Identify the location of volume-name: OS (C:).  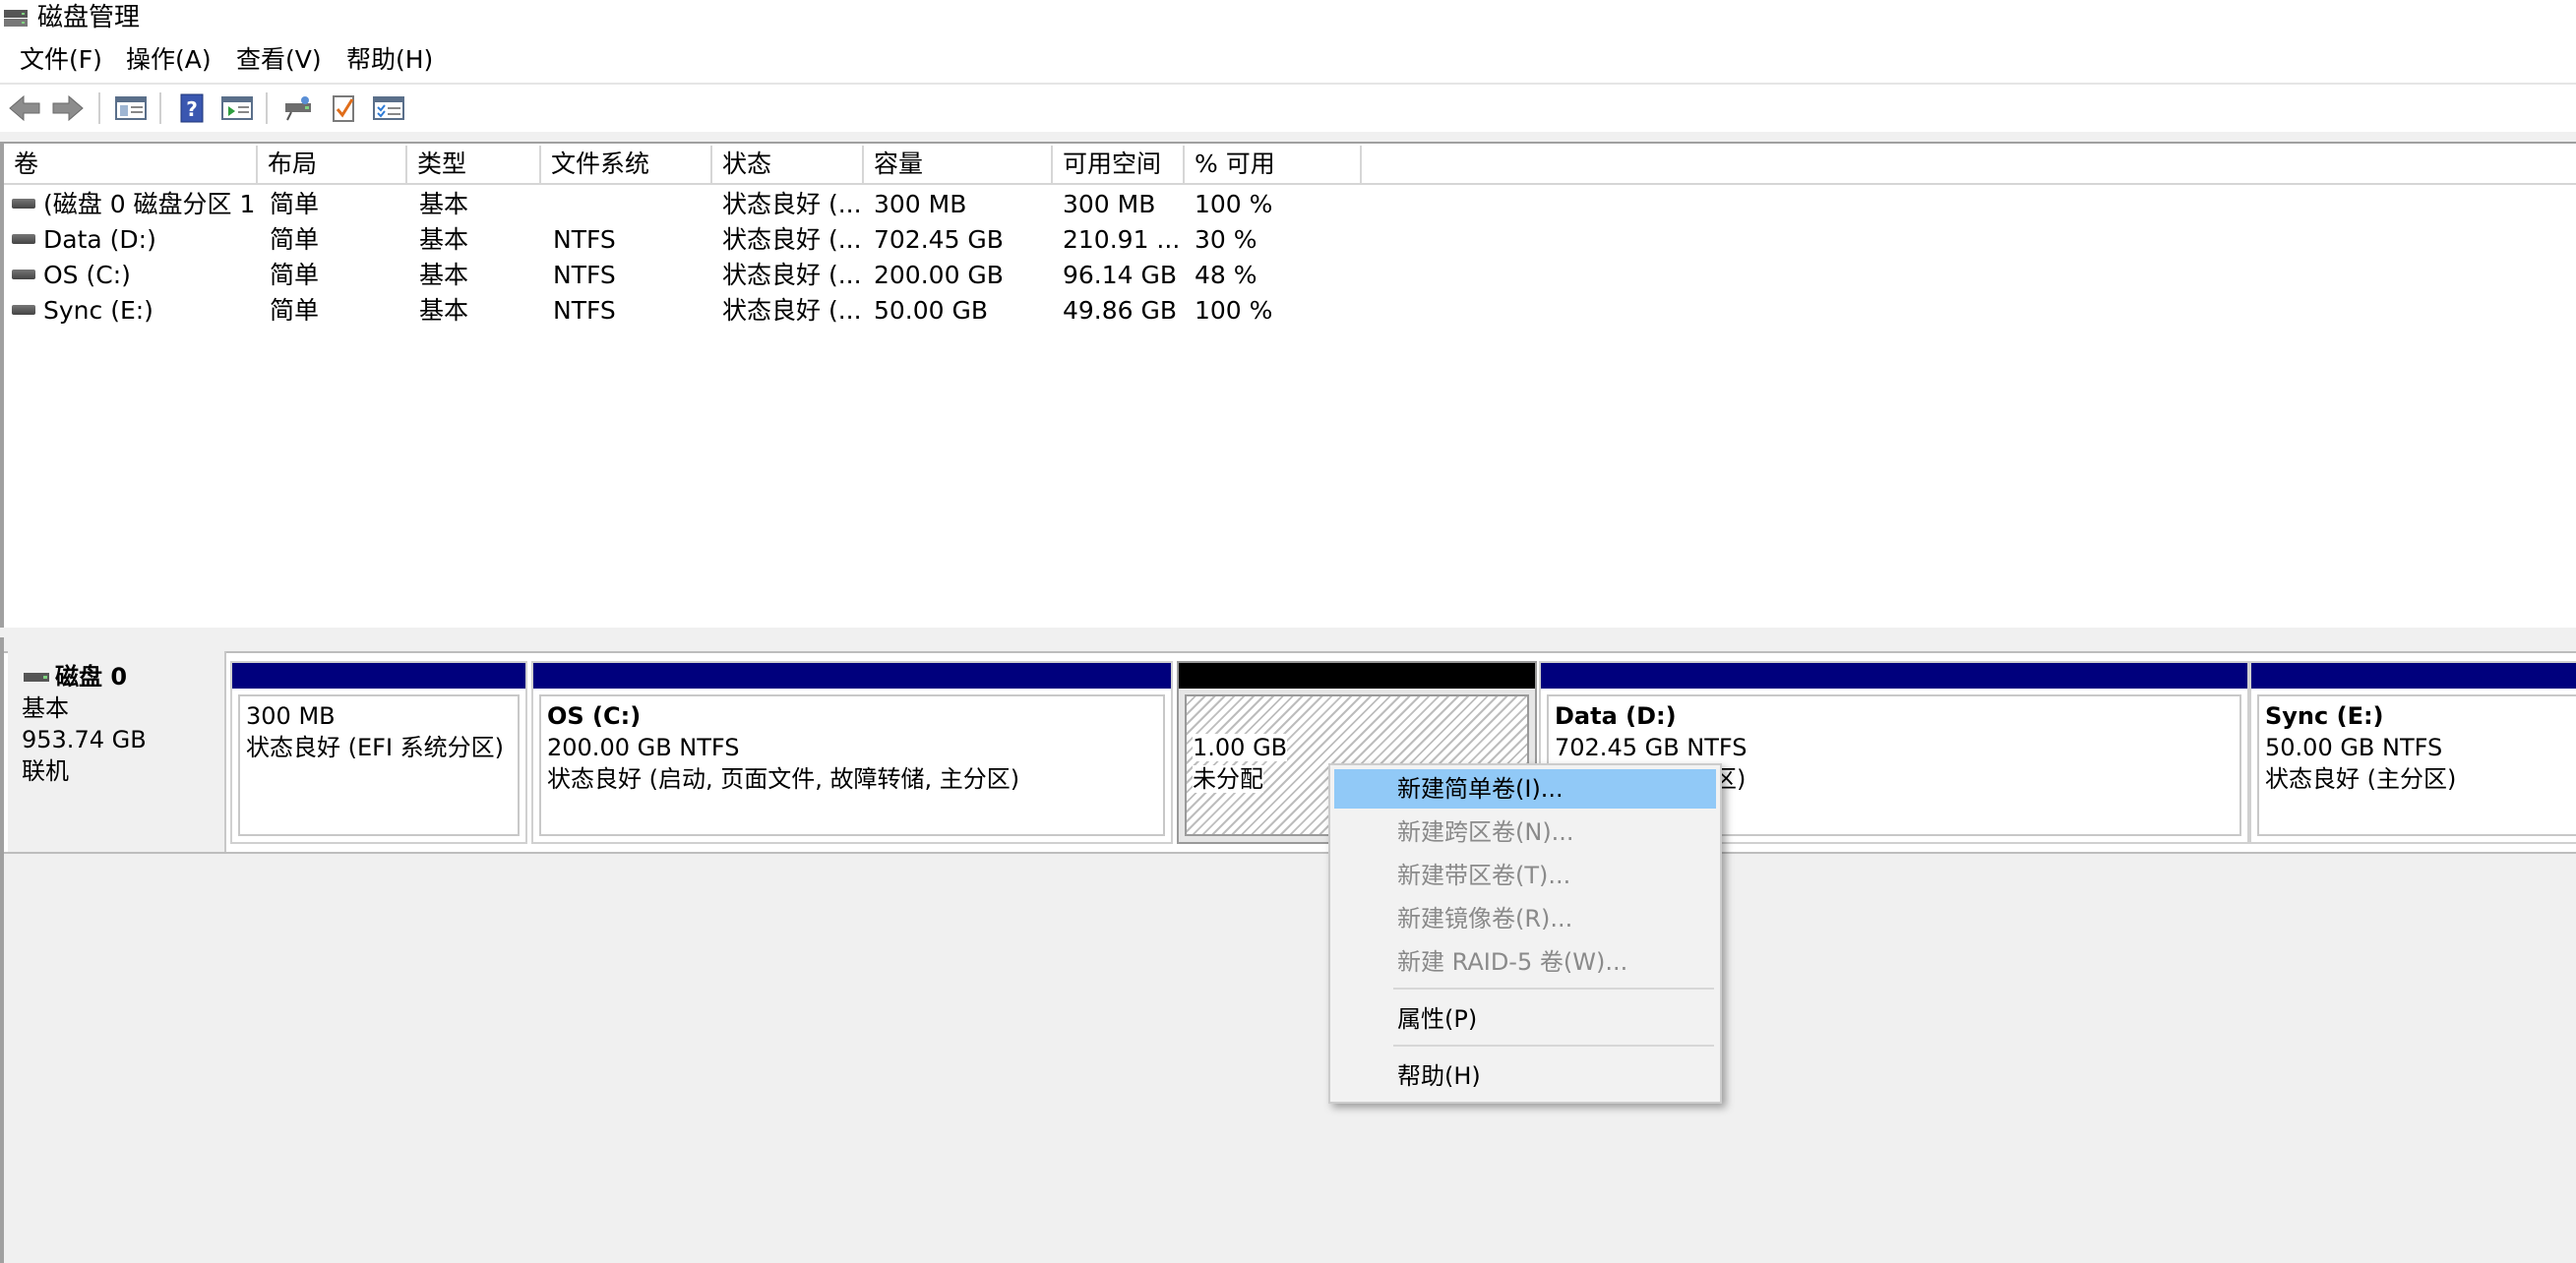
(87, 275).